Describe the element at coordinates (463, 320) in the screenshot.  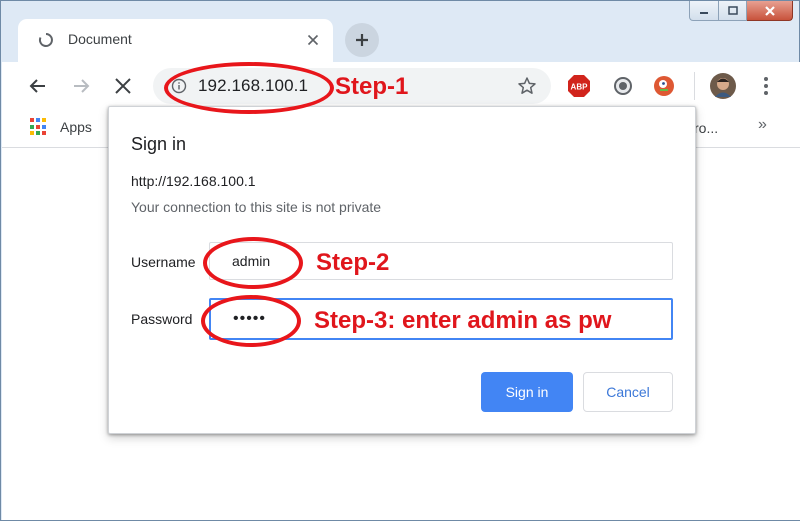
I see `annotation-step-3: Step-3: enter admin as pw` at that location.